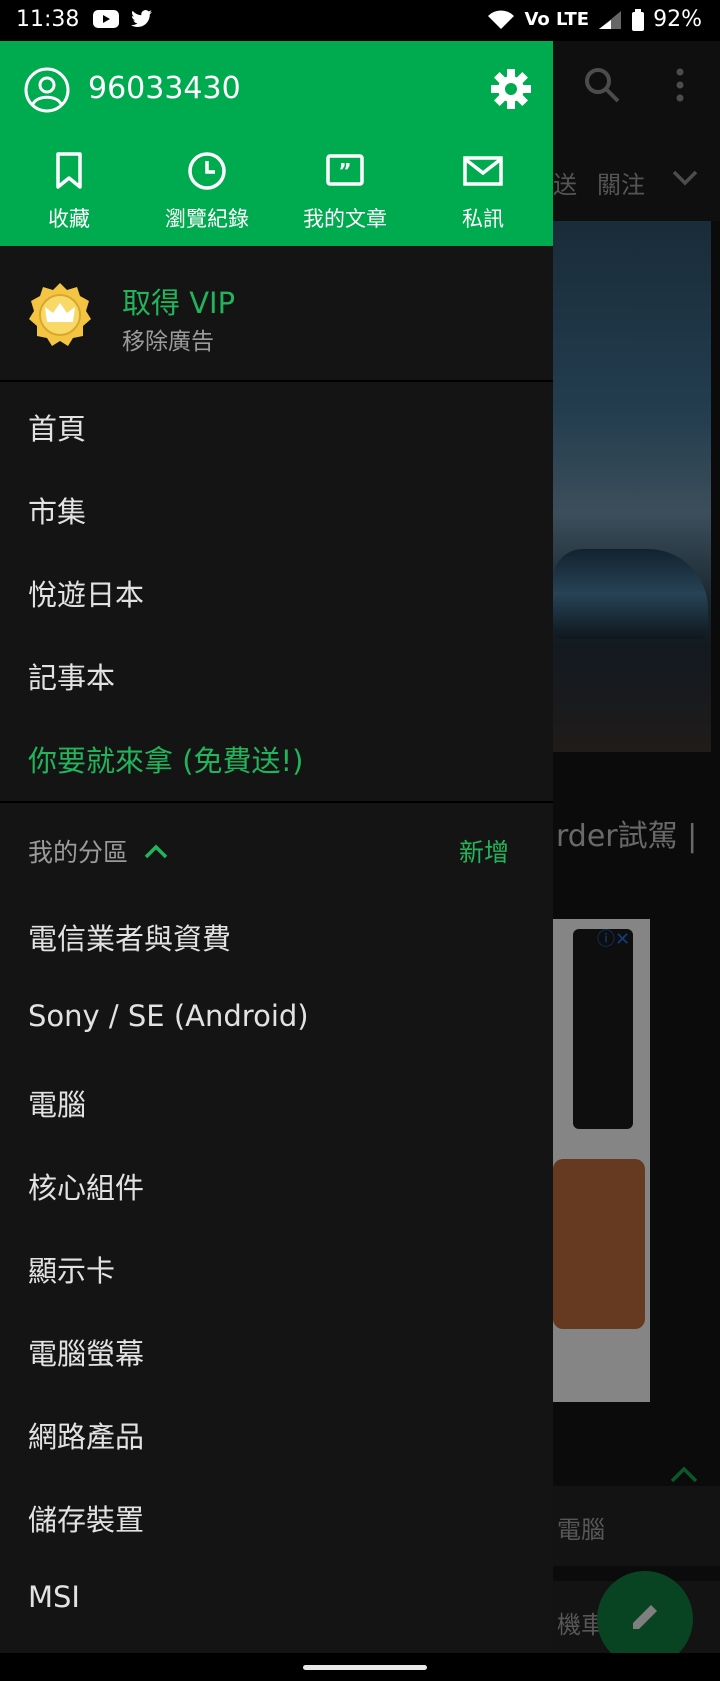 The height and width of the screenshot is (1681, 720). What do you see at coordinates (57, 1103) in the screenshot?
I see `forum-item: 電腦` at bounding box center [57, 1103].